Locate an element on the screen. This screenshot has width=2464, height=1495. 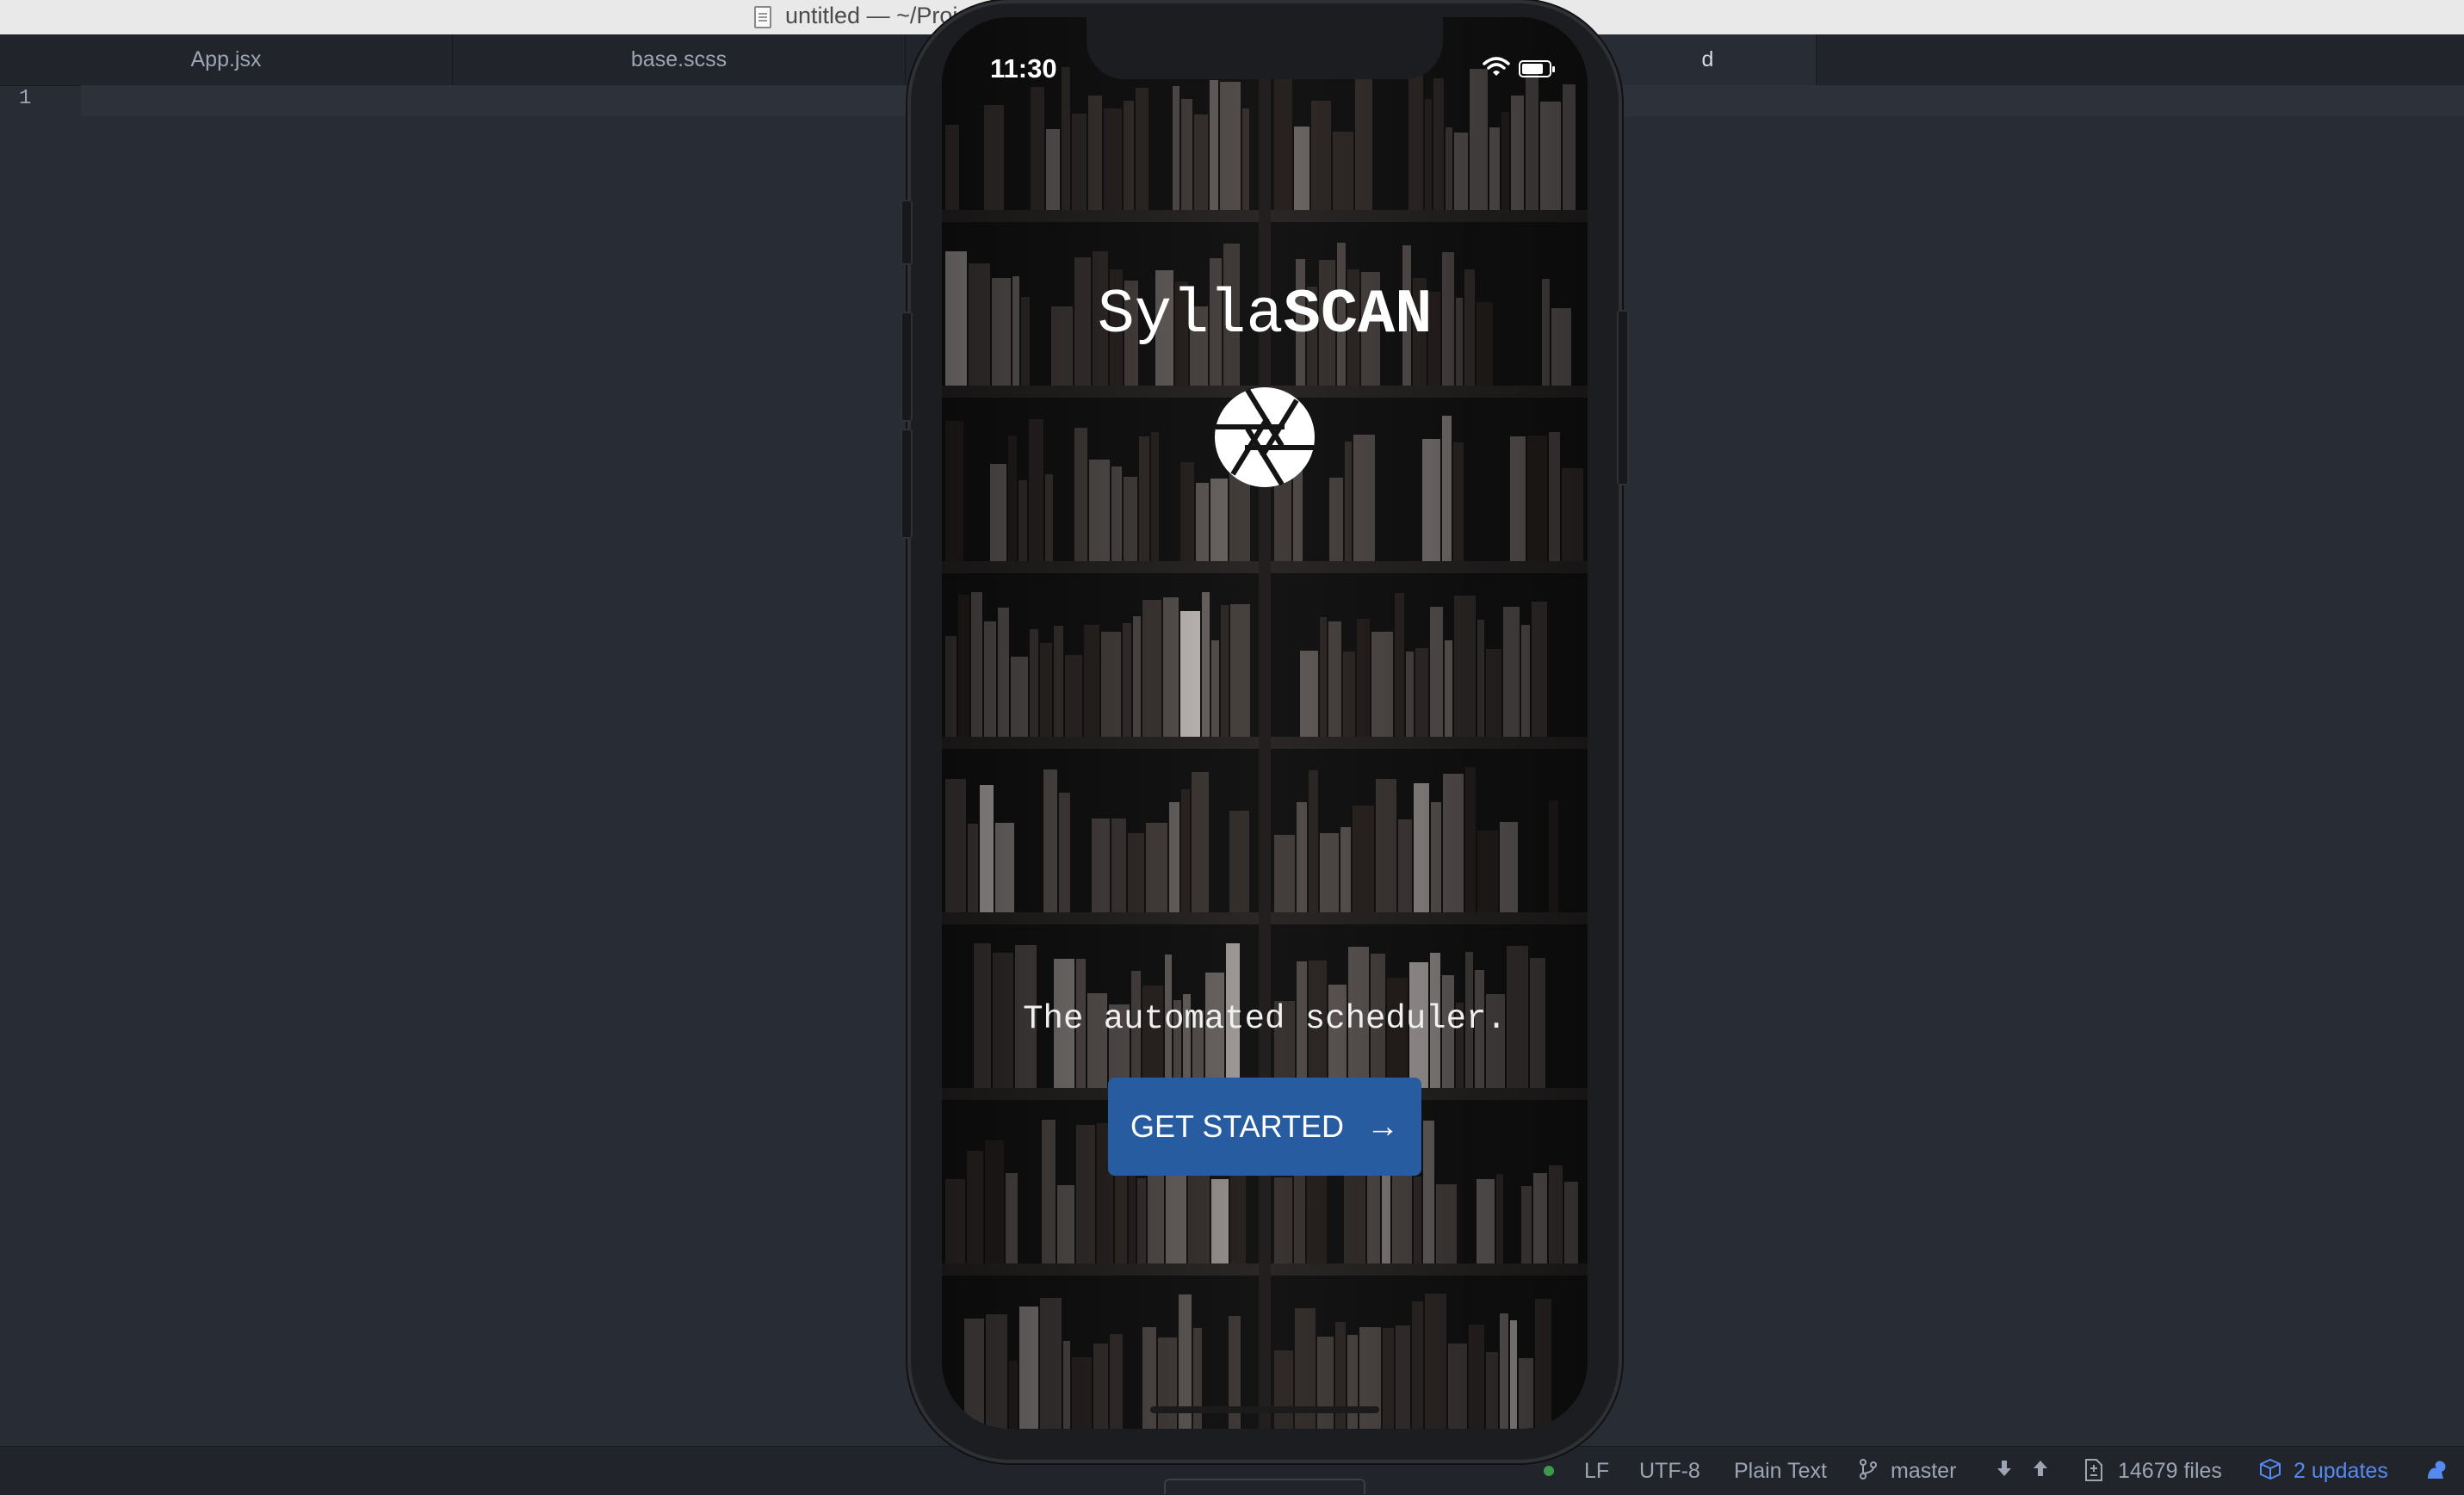
package-icon is located at coordinates (2270, 1470).